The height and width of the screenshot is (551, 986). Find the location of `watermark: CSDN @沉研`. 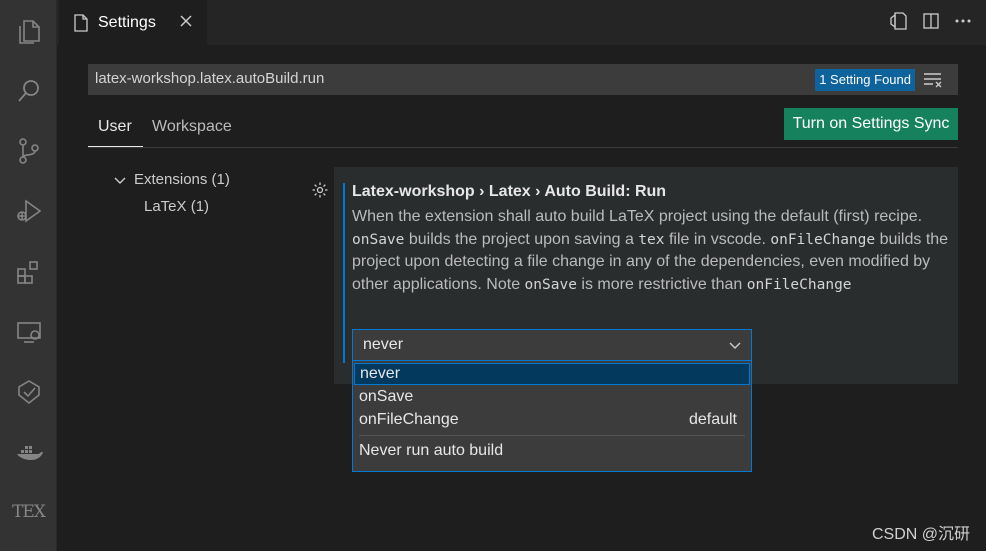

watermark: CSDN @沉研 is located at coordinates (920, 534).